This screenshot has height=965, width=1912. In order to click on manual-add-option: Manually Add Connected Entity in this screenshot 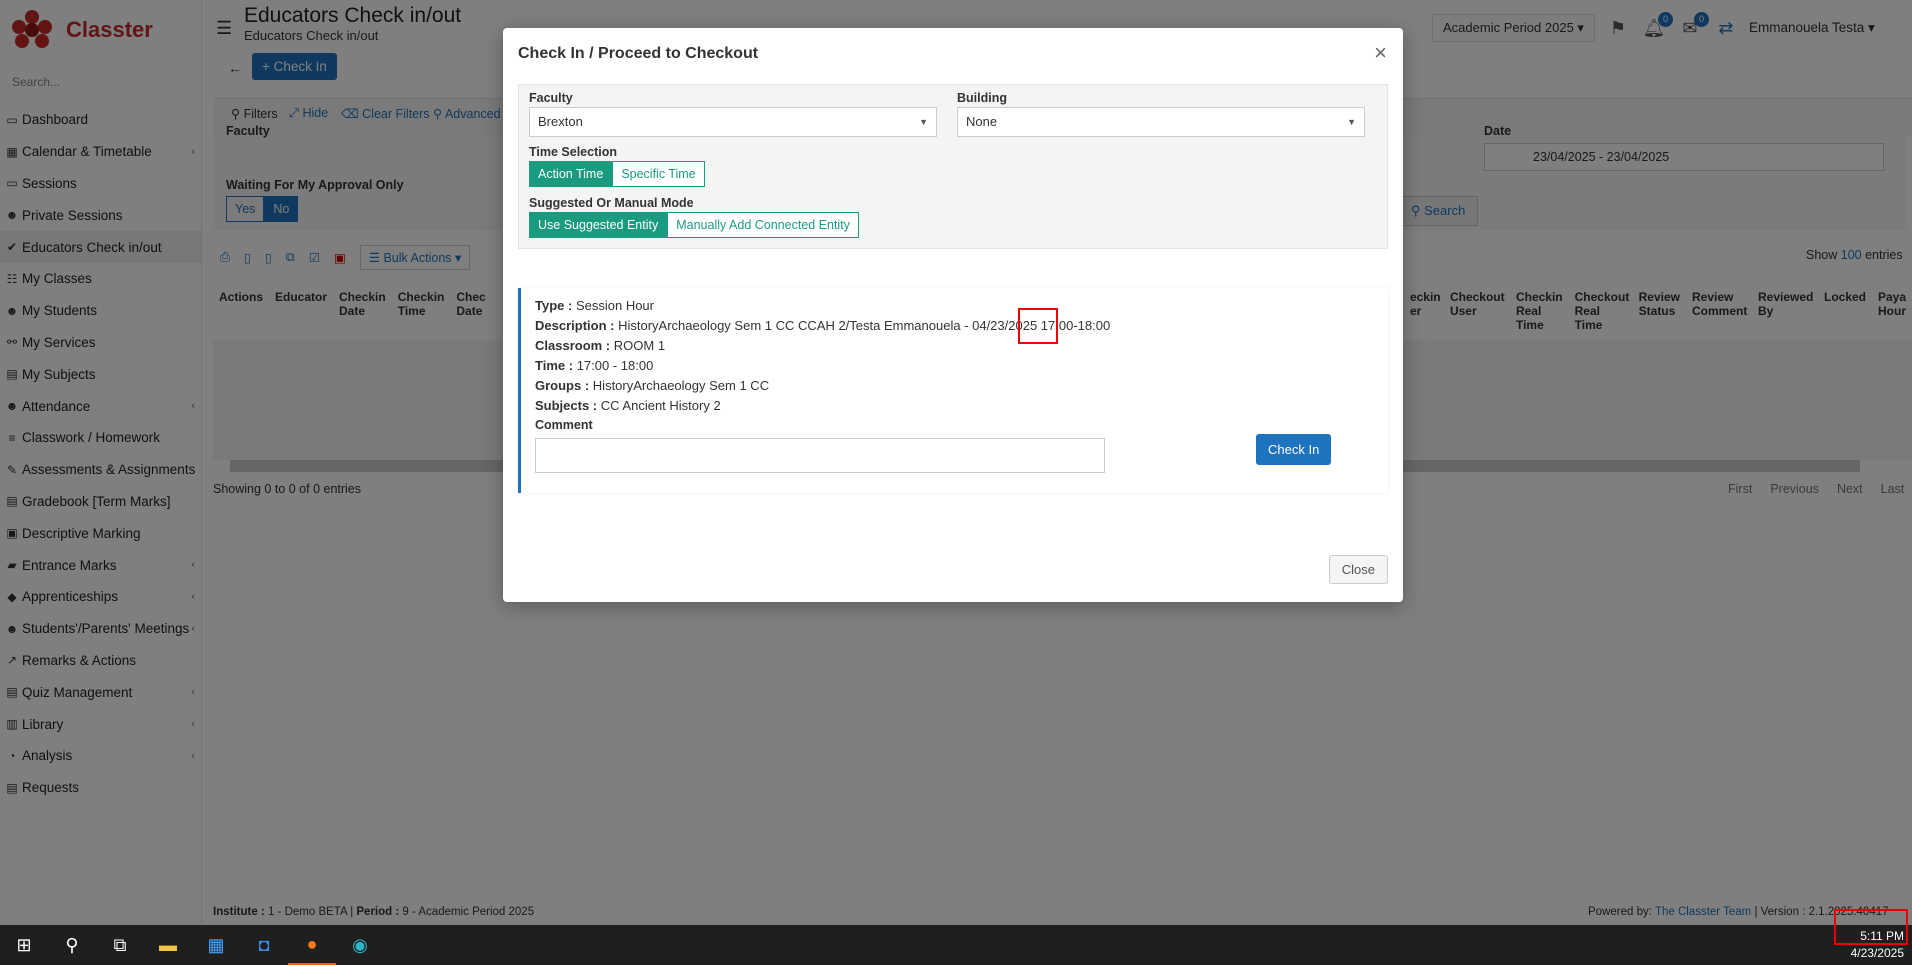, I will do `click(763, 225)`.